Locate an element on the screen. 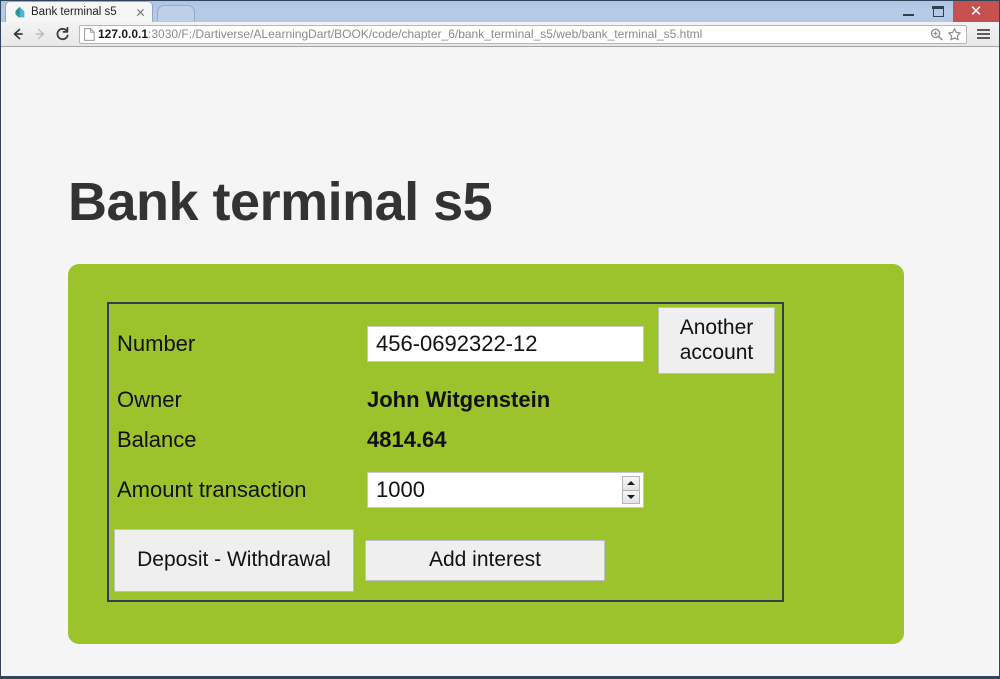 Image resolution: width=1000 pixels, height=679 pixels. amount-transaction-input is located at coordinates (505, 490).